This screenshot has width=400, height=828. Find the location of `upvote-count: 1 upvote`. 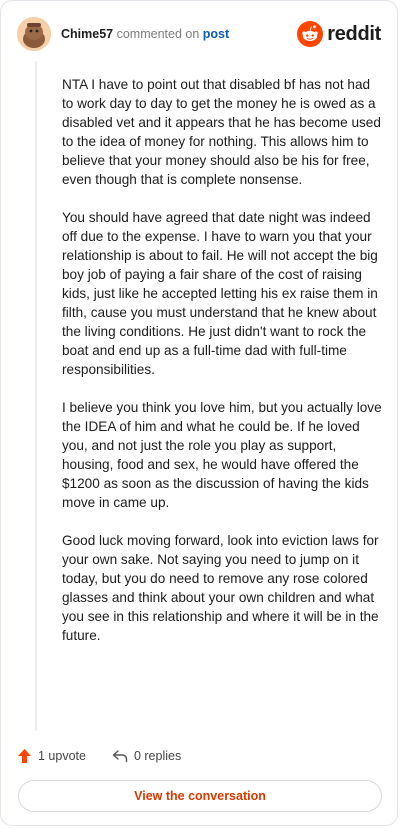

upvote-count: 1 upvote is located at coordinates (62, 756).